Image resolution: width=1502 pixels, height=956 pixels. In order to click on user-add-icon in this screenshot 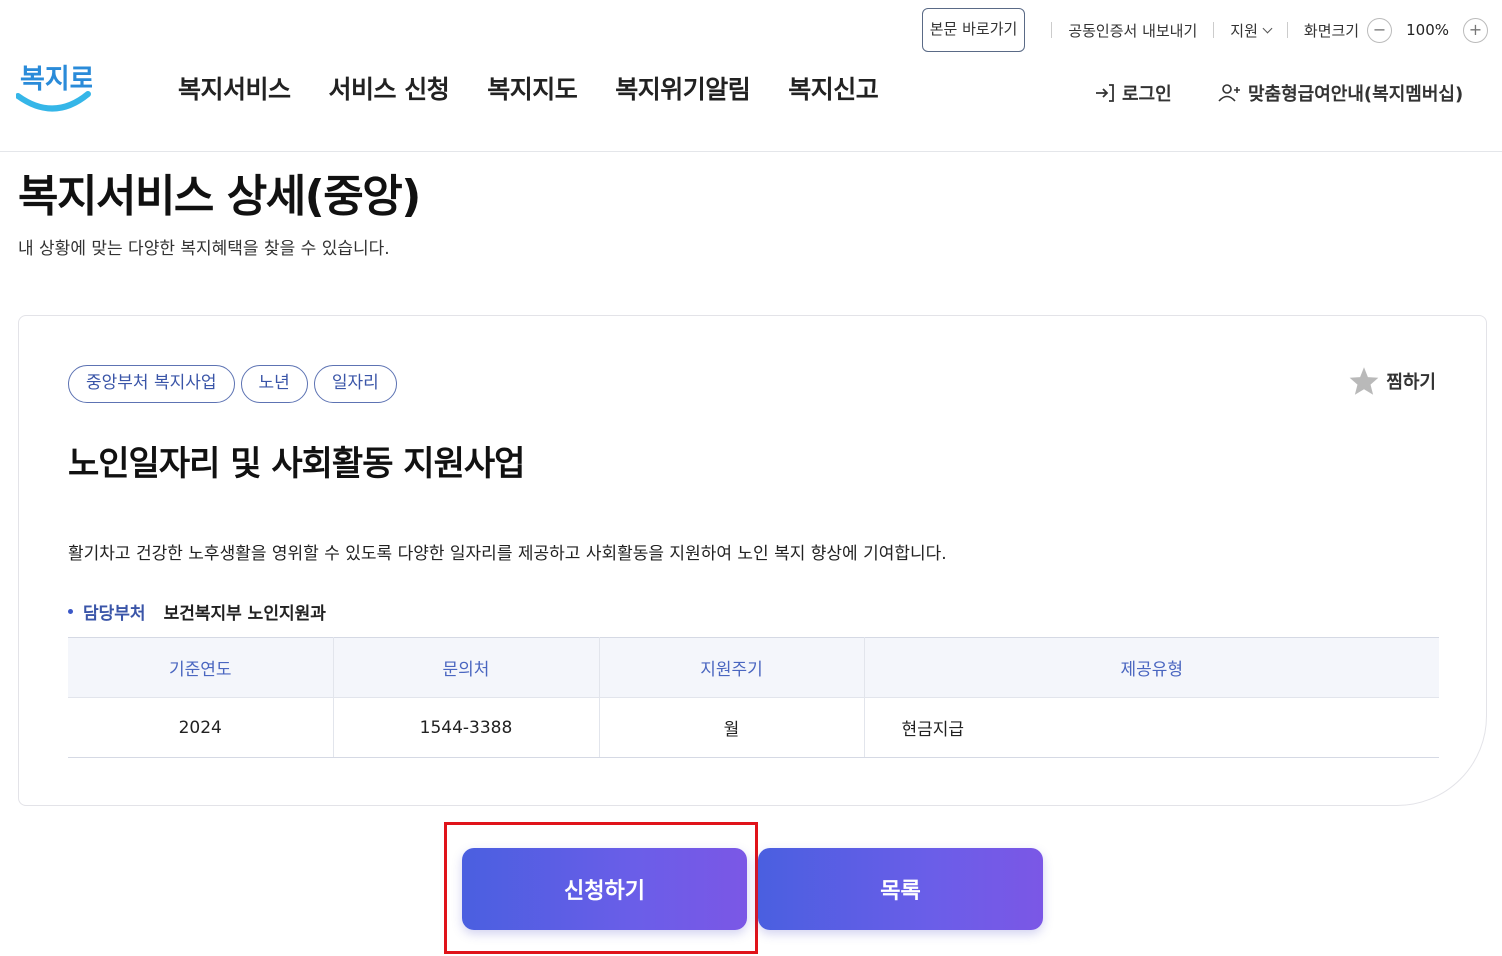, I will do `click(1229, 93)`.